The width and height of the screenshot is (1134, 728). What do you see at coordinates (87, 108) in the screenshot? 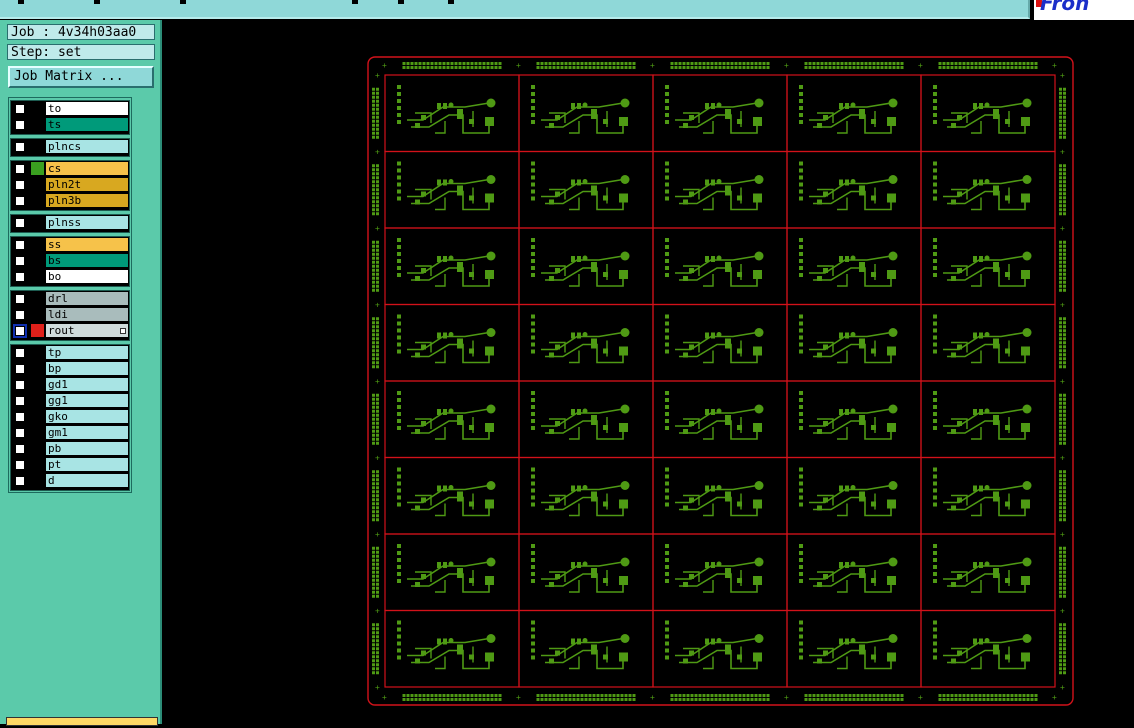
I see `layer-name: to` at bounding box center [87, 108].